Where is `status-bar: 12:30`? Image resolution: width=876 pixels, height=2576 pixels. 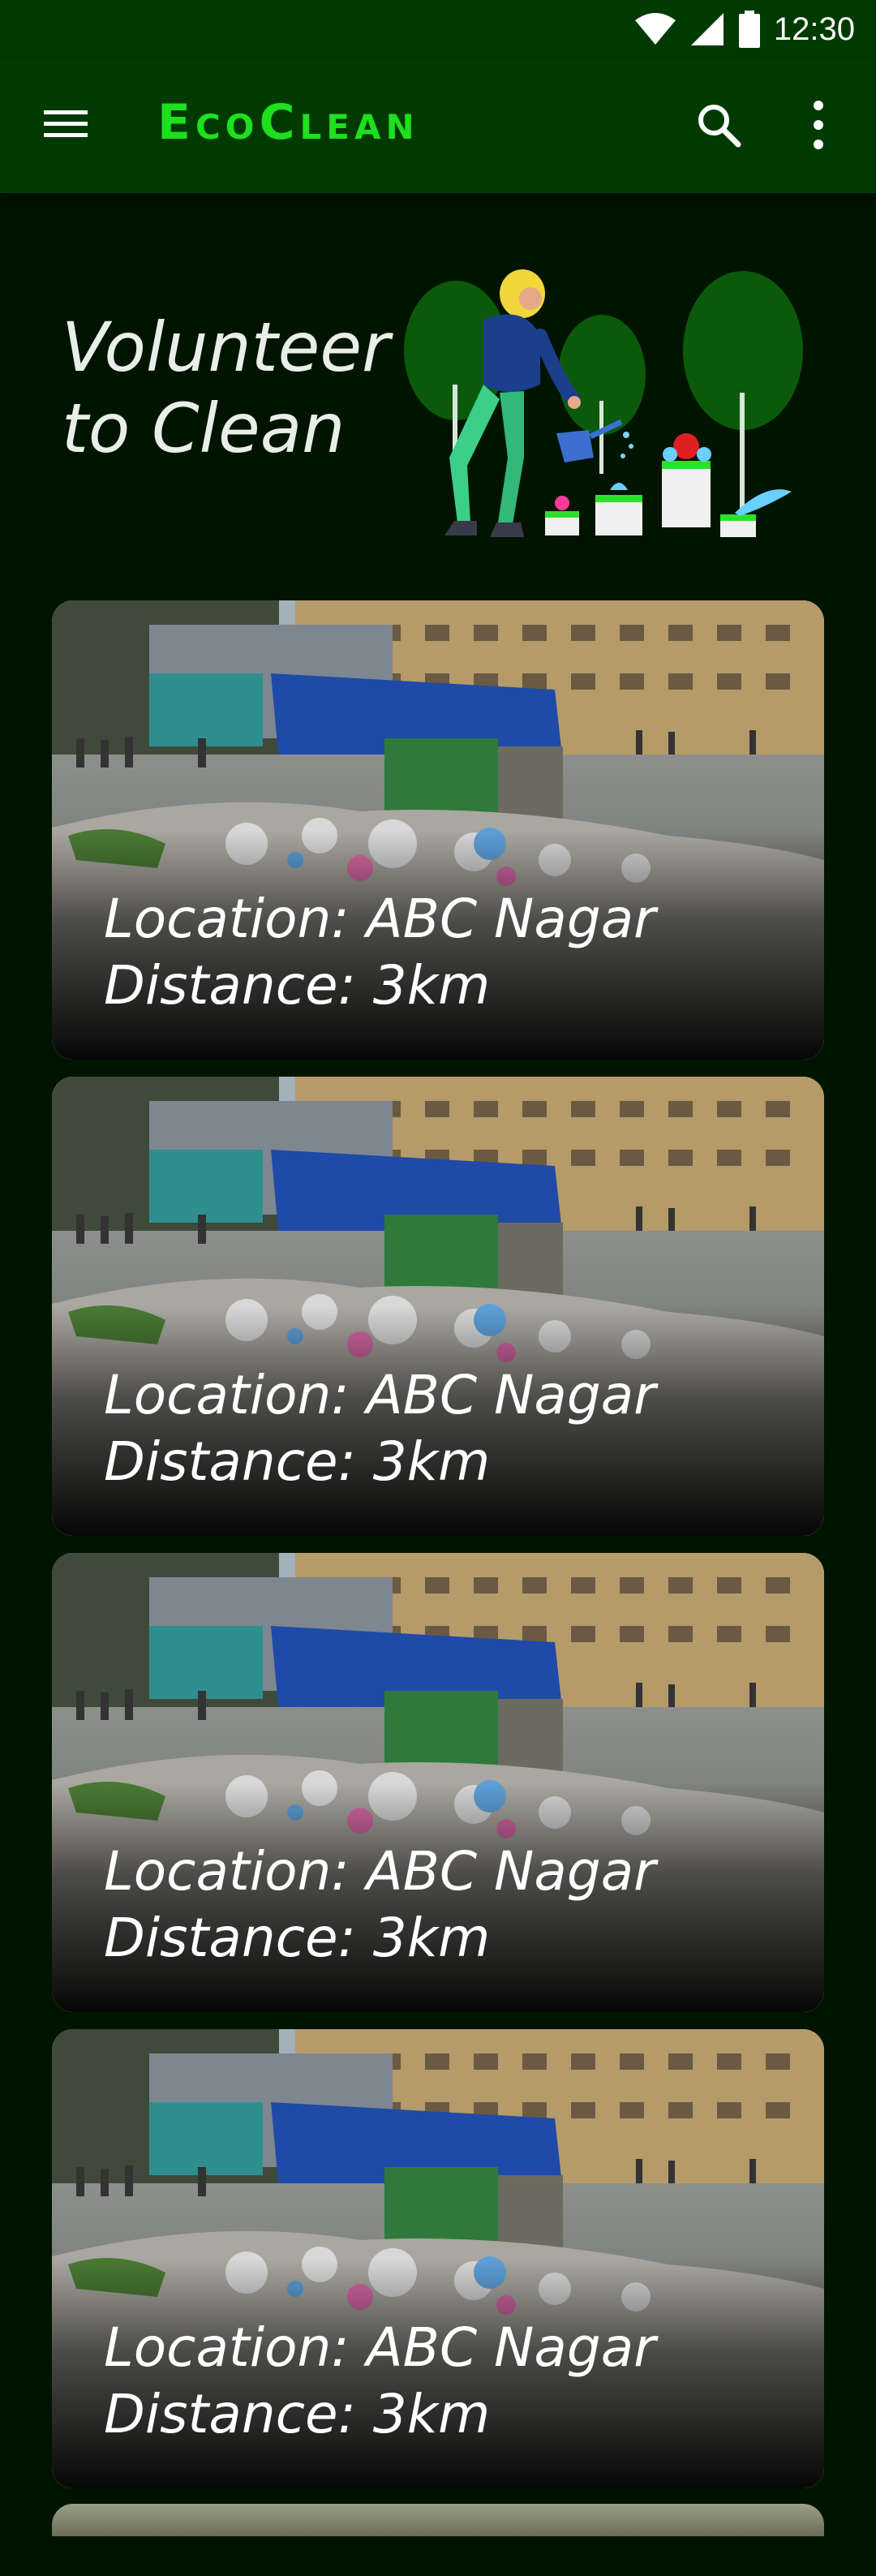
status-bar: 12:30 is located at coordinates (438, 29).